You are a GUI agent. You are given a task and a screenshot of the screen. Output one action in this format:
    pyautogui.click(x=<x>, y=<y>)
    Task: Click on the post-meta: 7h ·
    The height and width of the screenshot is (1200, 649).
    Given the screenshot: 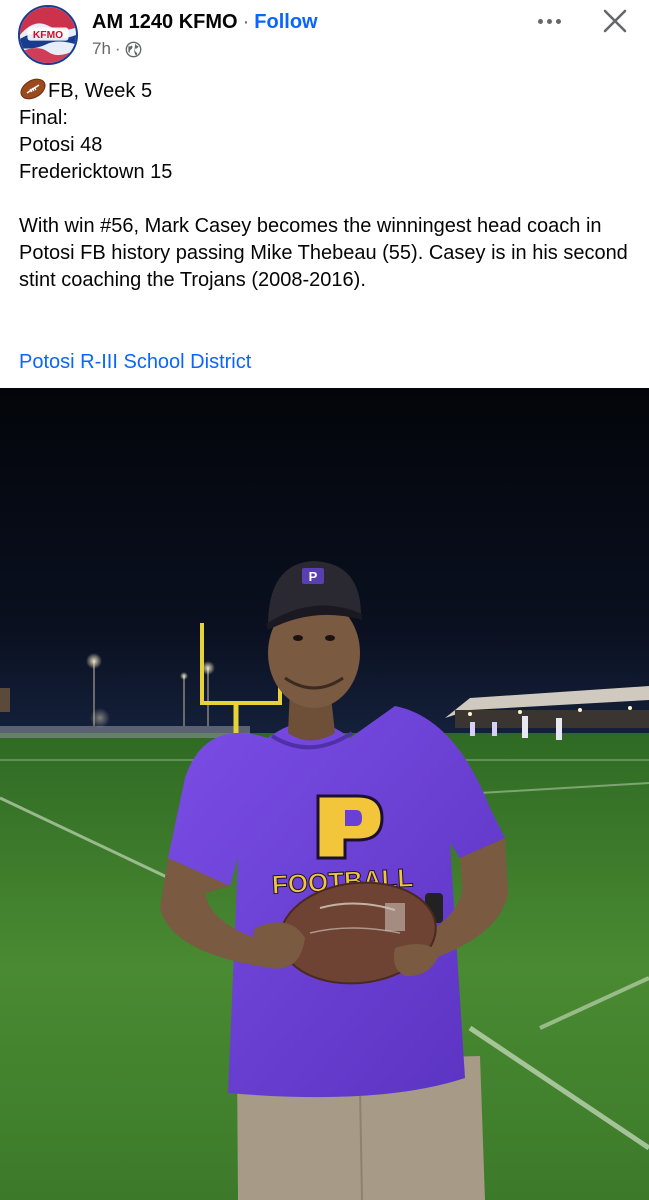 What is the action you would take?
    pyautogui.click(x=117, y=49)
    